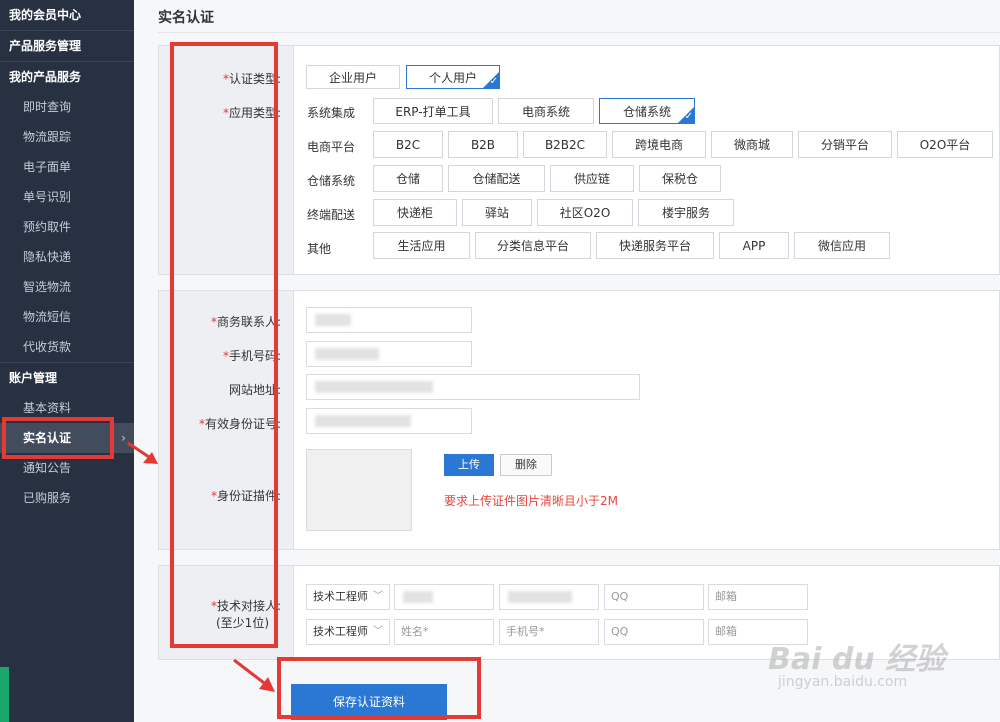 This screenshot has height=722, width=1000. What do you see at coordinates (201, 566) in the screenshot?
I see `annotation-arrows` at bounding box center [201, 566].